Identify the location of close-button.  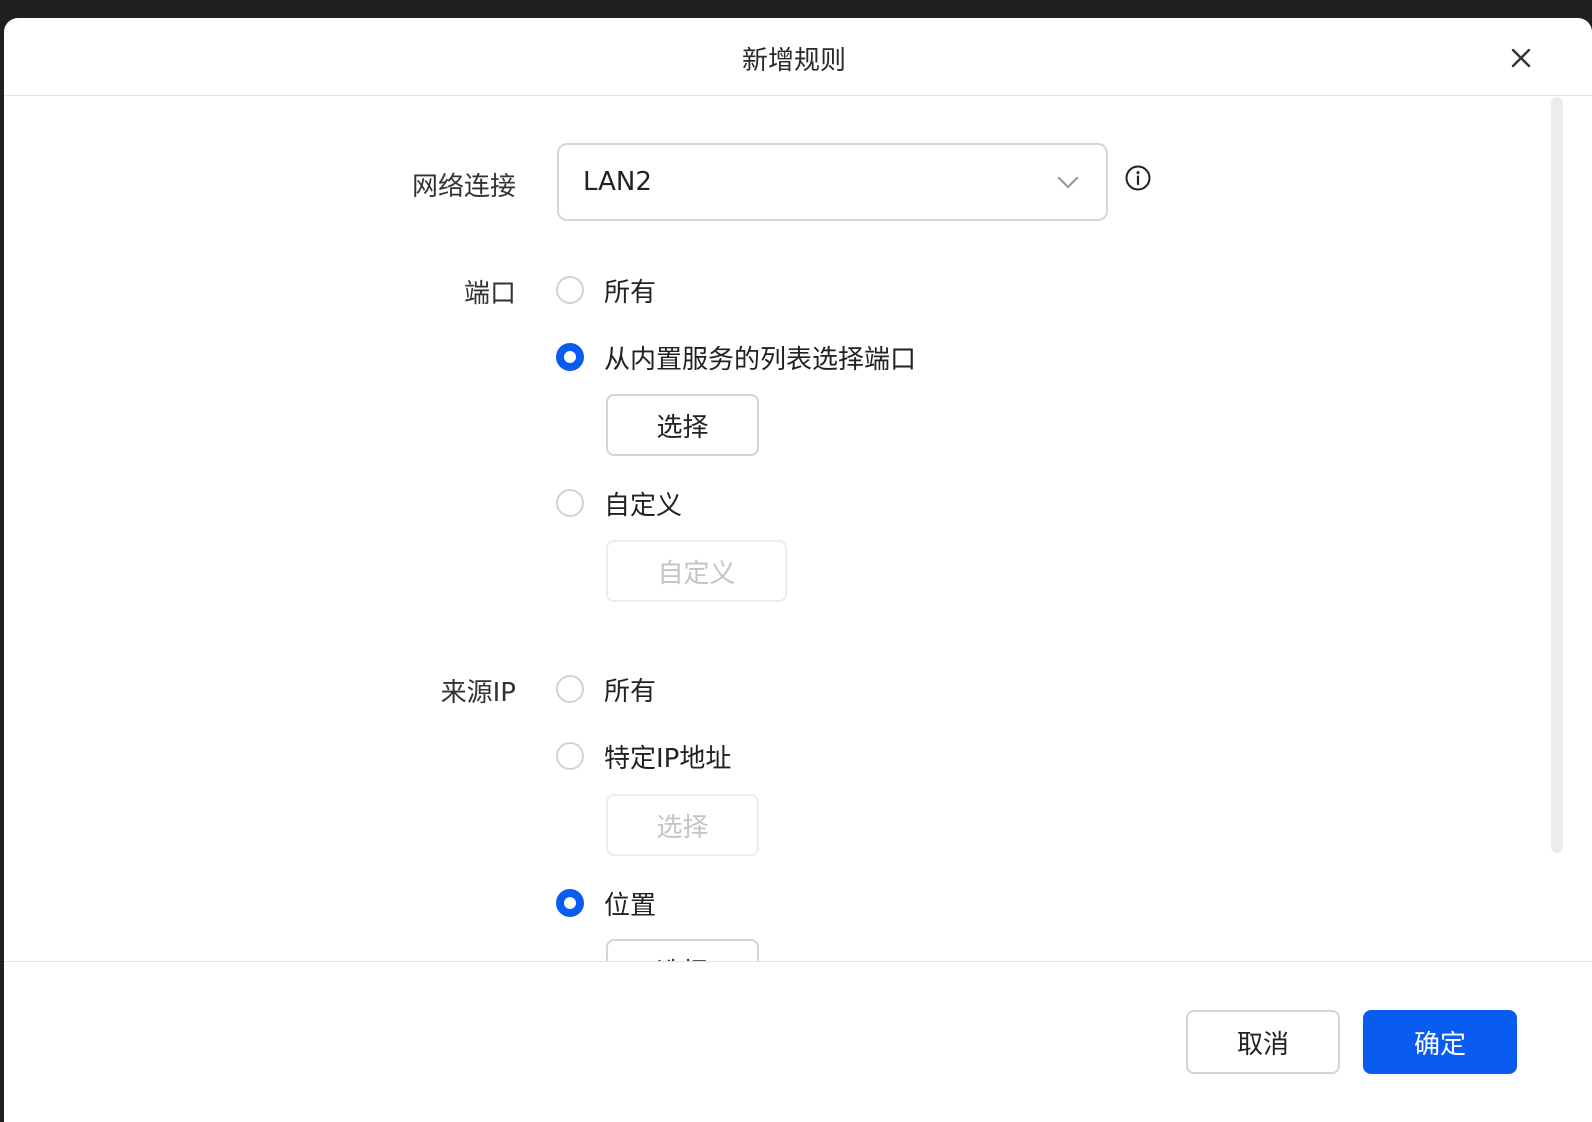
(1521, 58).